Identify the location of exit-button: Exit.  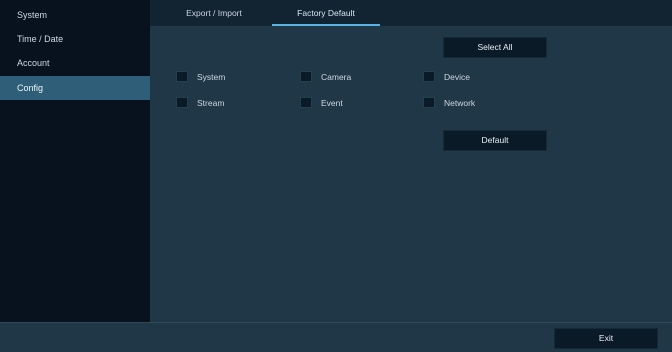
(606, 338).